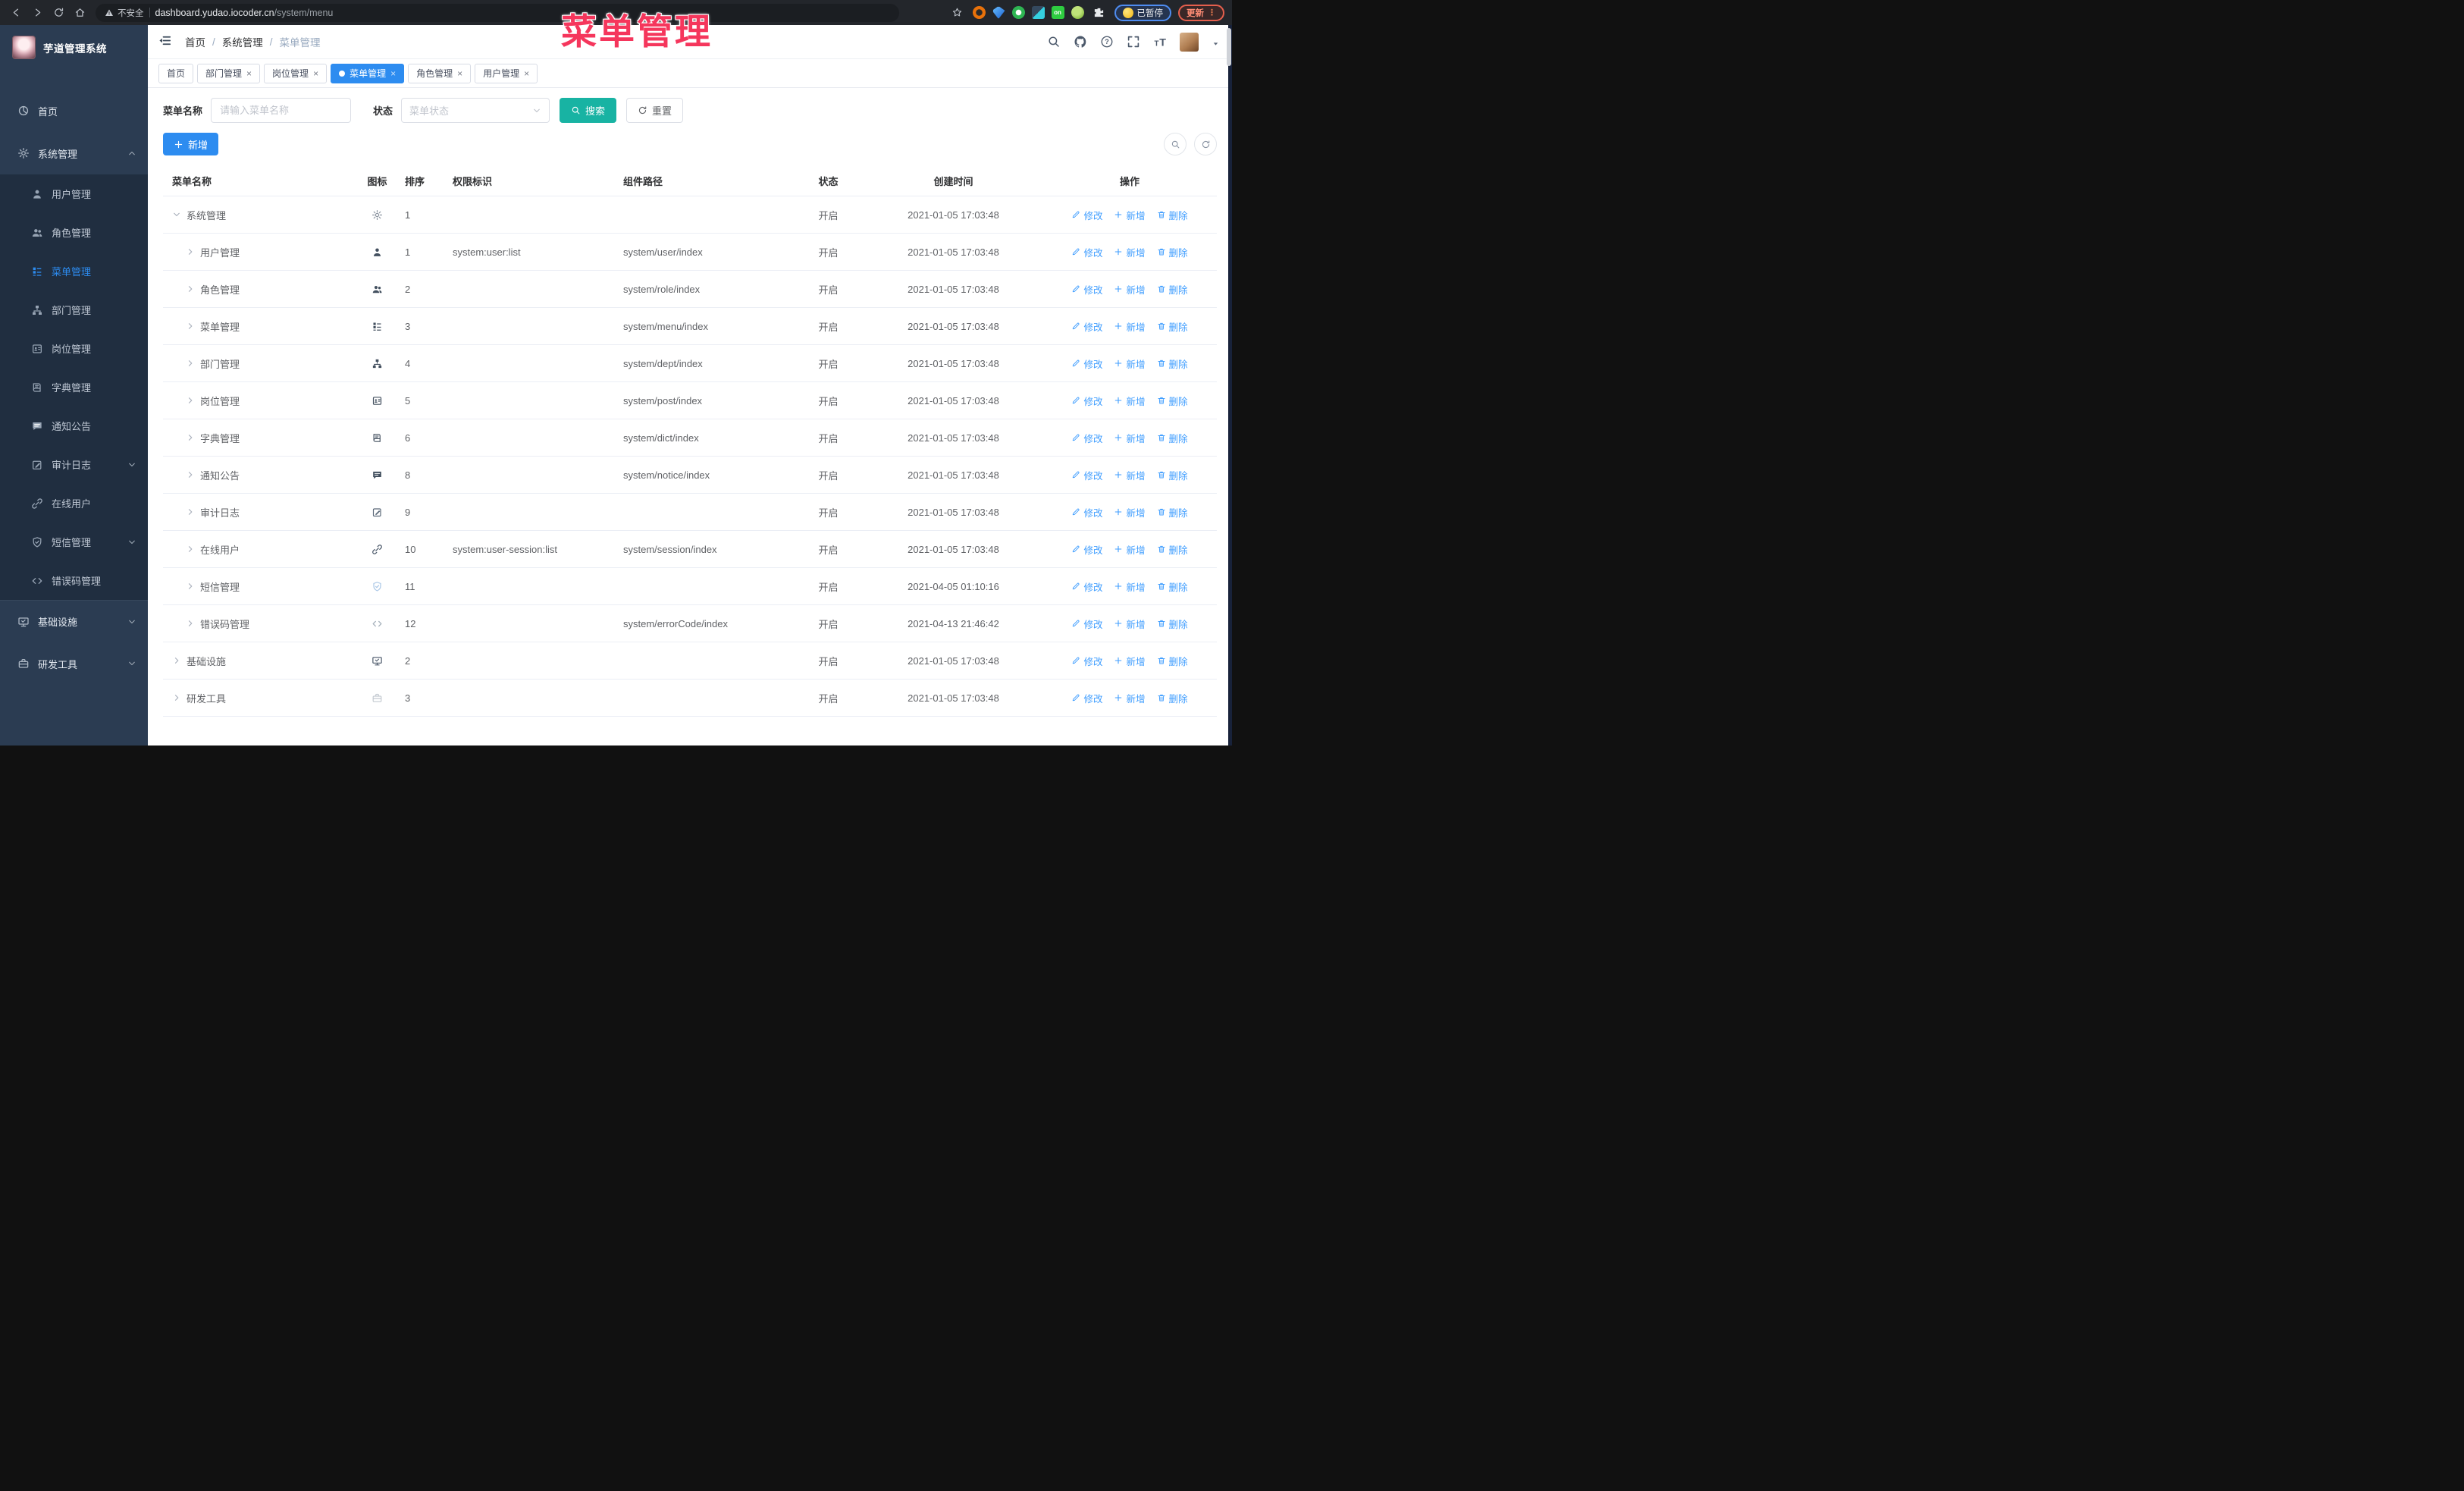  What do you see at coordinates (79, 13) in the screenshot?
I see `browser-home-button` at bounding box center [79, 13].